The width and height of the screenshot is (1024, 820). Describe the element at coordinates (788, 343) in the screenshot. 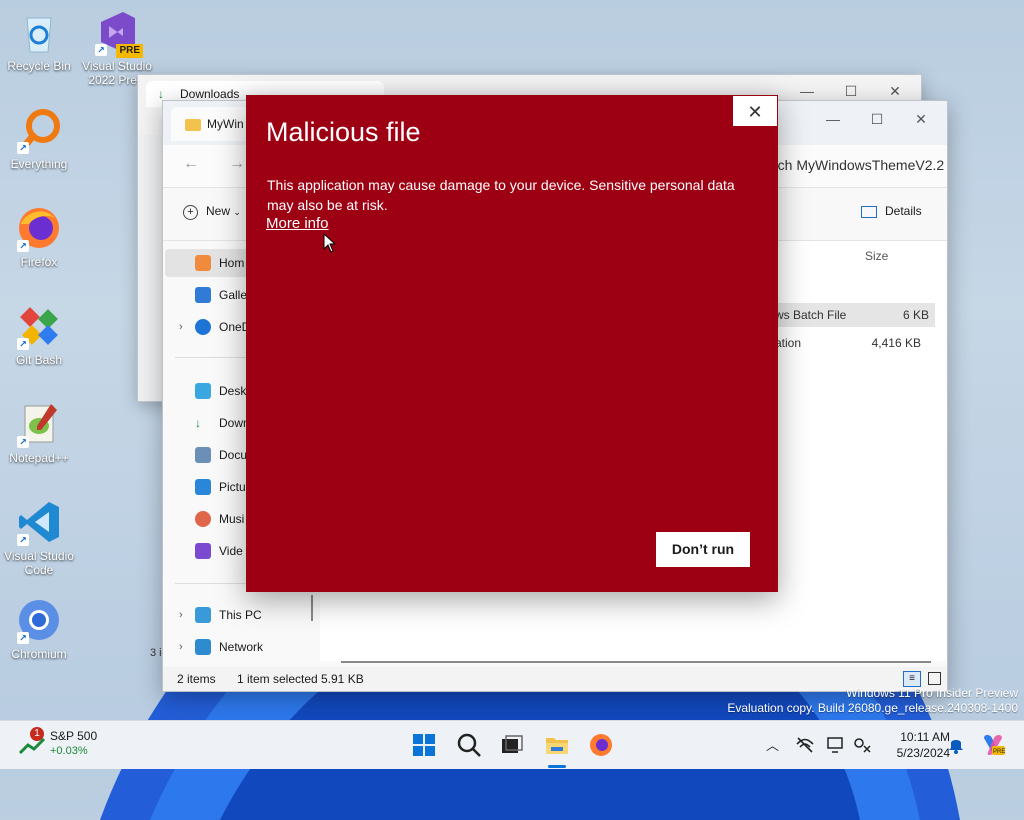

I see `file-type: ation` at that location.